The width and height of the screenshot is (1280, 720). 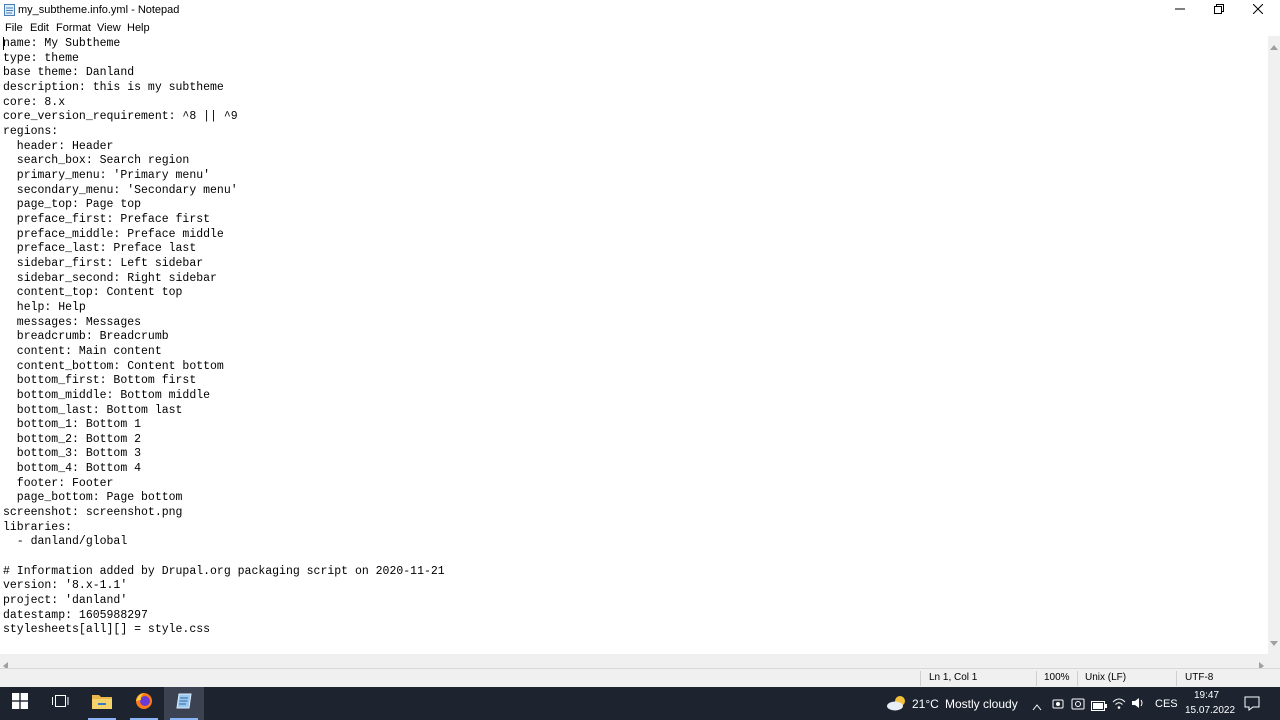 What do you see at coordinates (897, 705) in the screenshot?
I see `partly-cloudy-icon` at bounding box center [897, 705].